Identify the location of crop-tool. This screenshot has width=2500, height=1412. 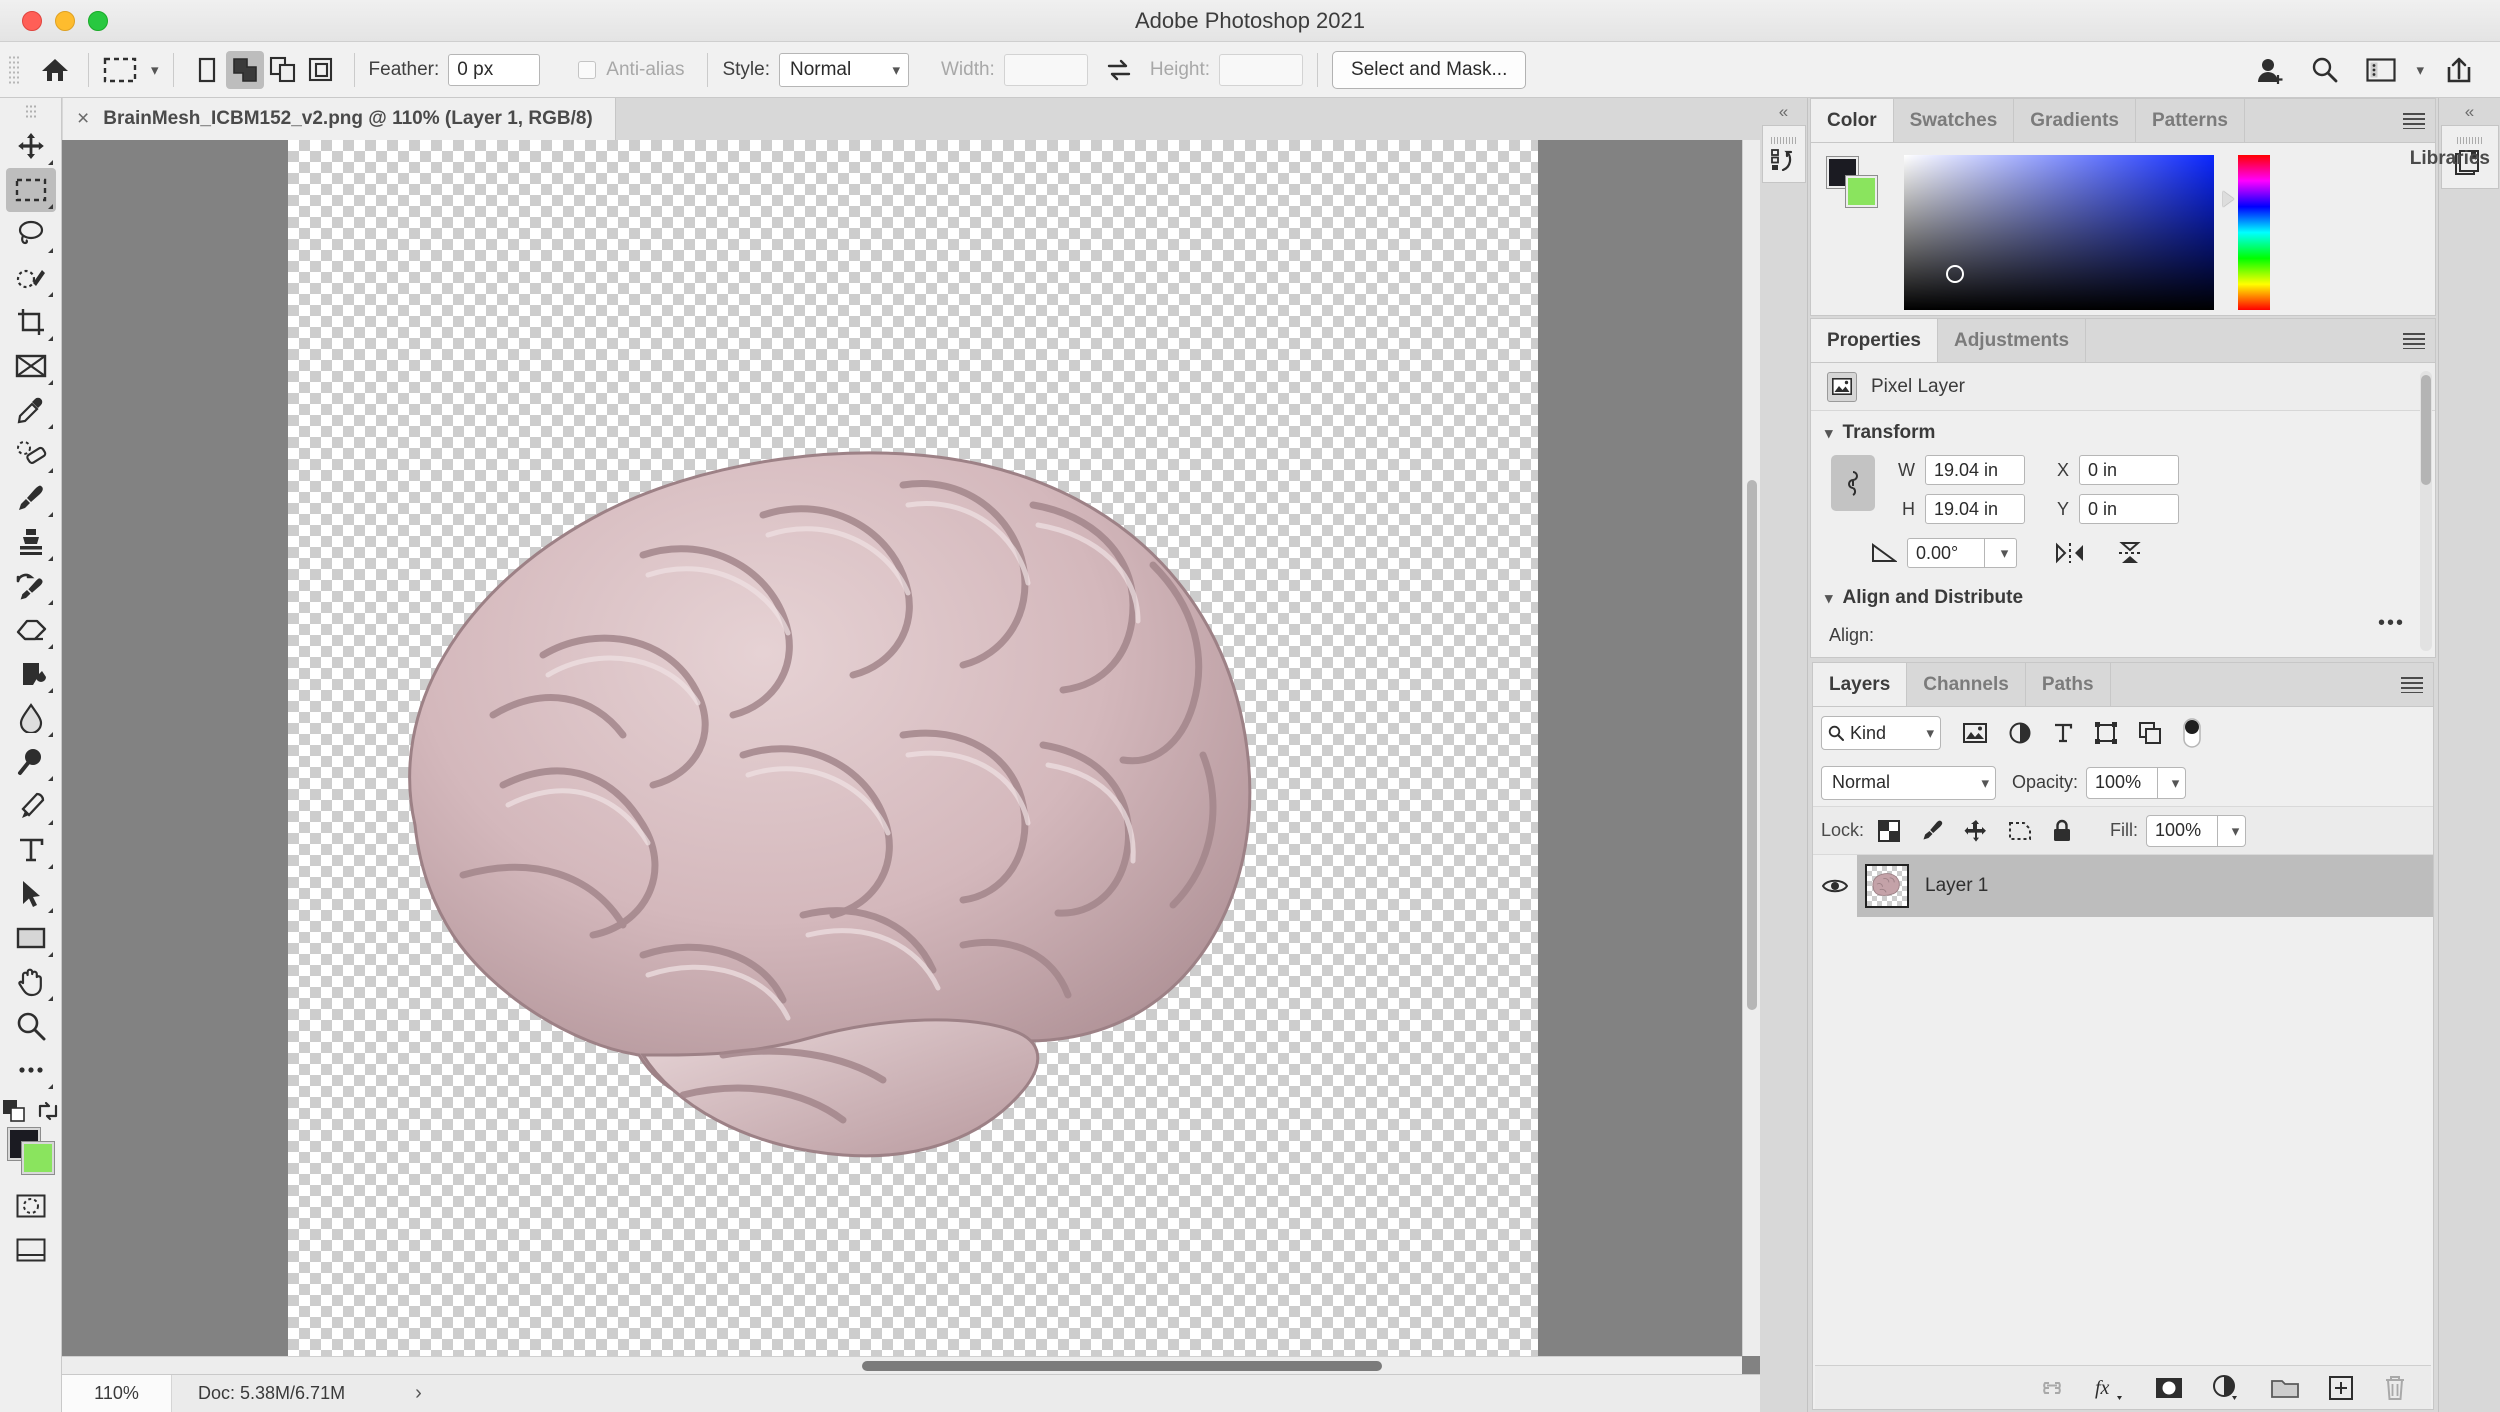
(31, 322).